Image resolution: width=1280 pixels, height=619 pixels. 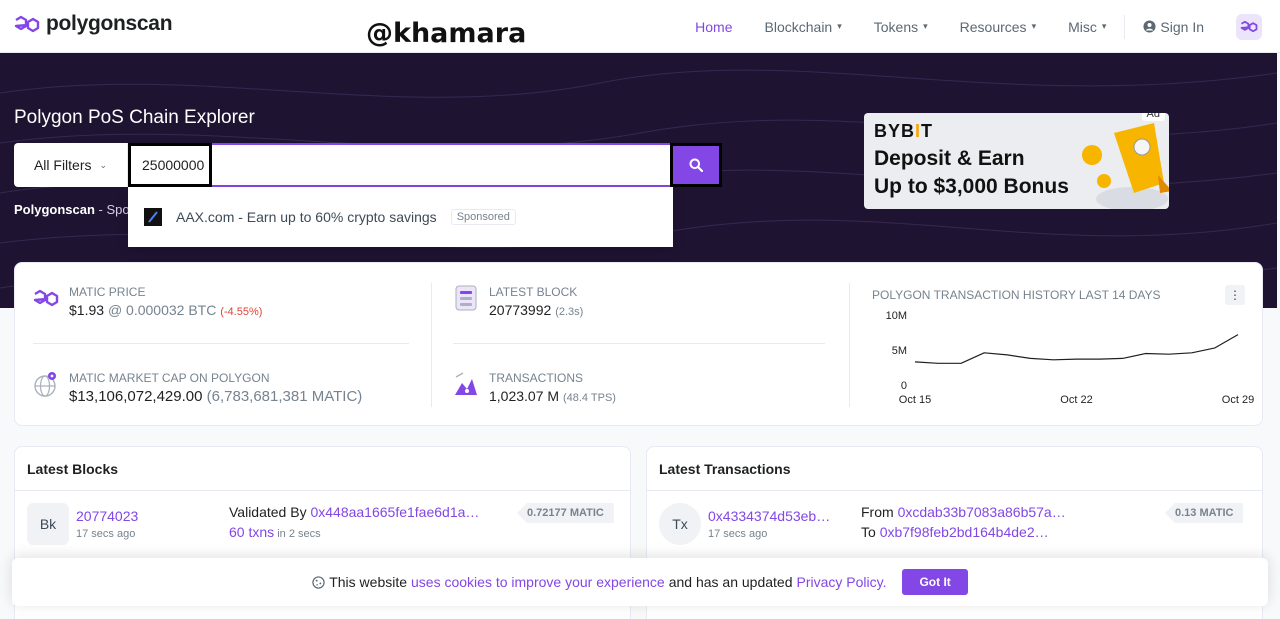 I want to click on ad-brand-a: BYB, so click(x=895, y=131).